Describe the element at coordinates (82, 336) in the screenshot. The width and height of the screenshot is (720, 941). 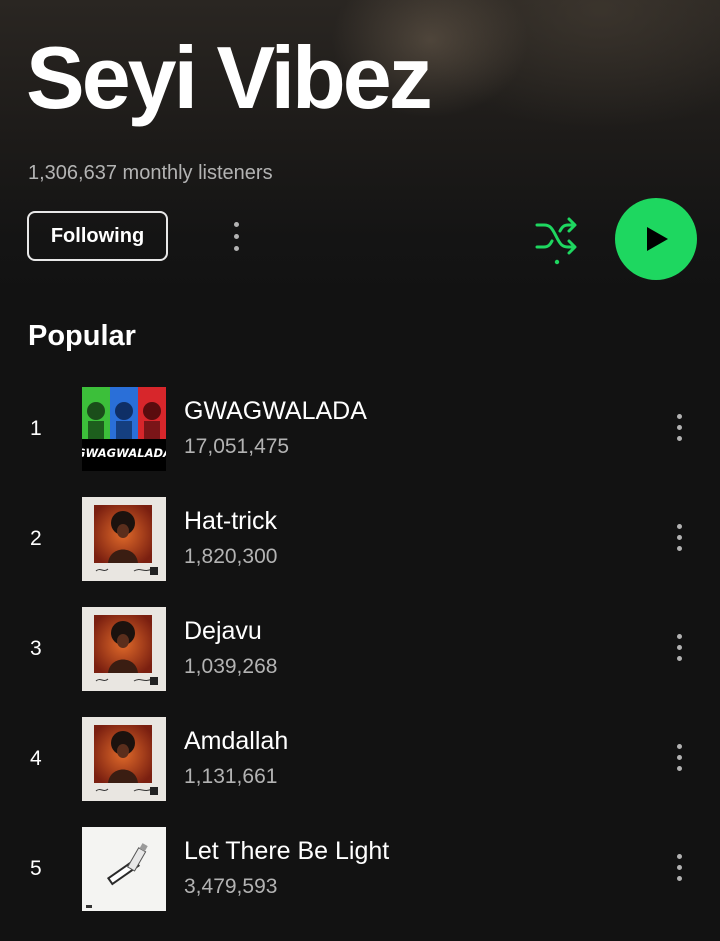
I see `popular-section-title: Popular` at that location.